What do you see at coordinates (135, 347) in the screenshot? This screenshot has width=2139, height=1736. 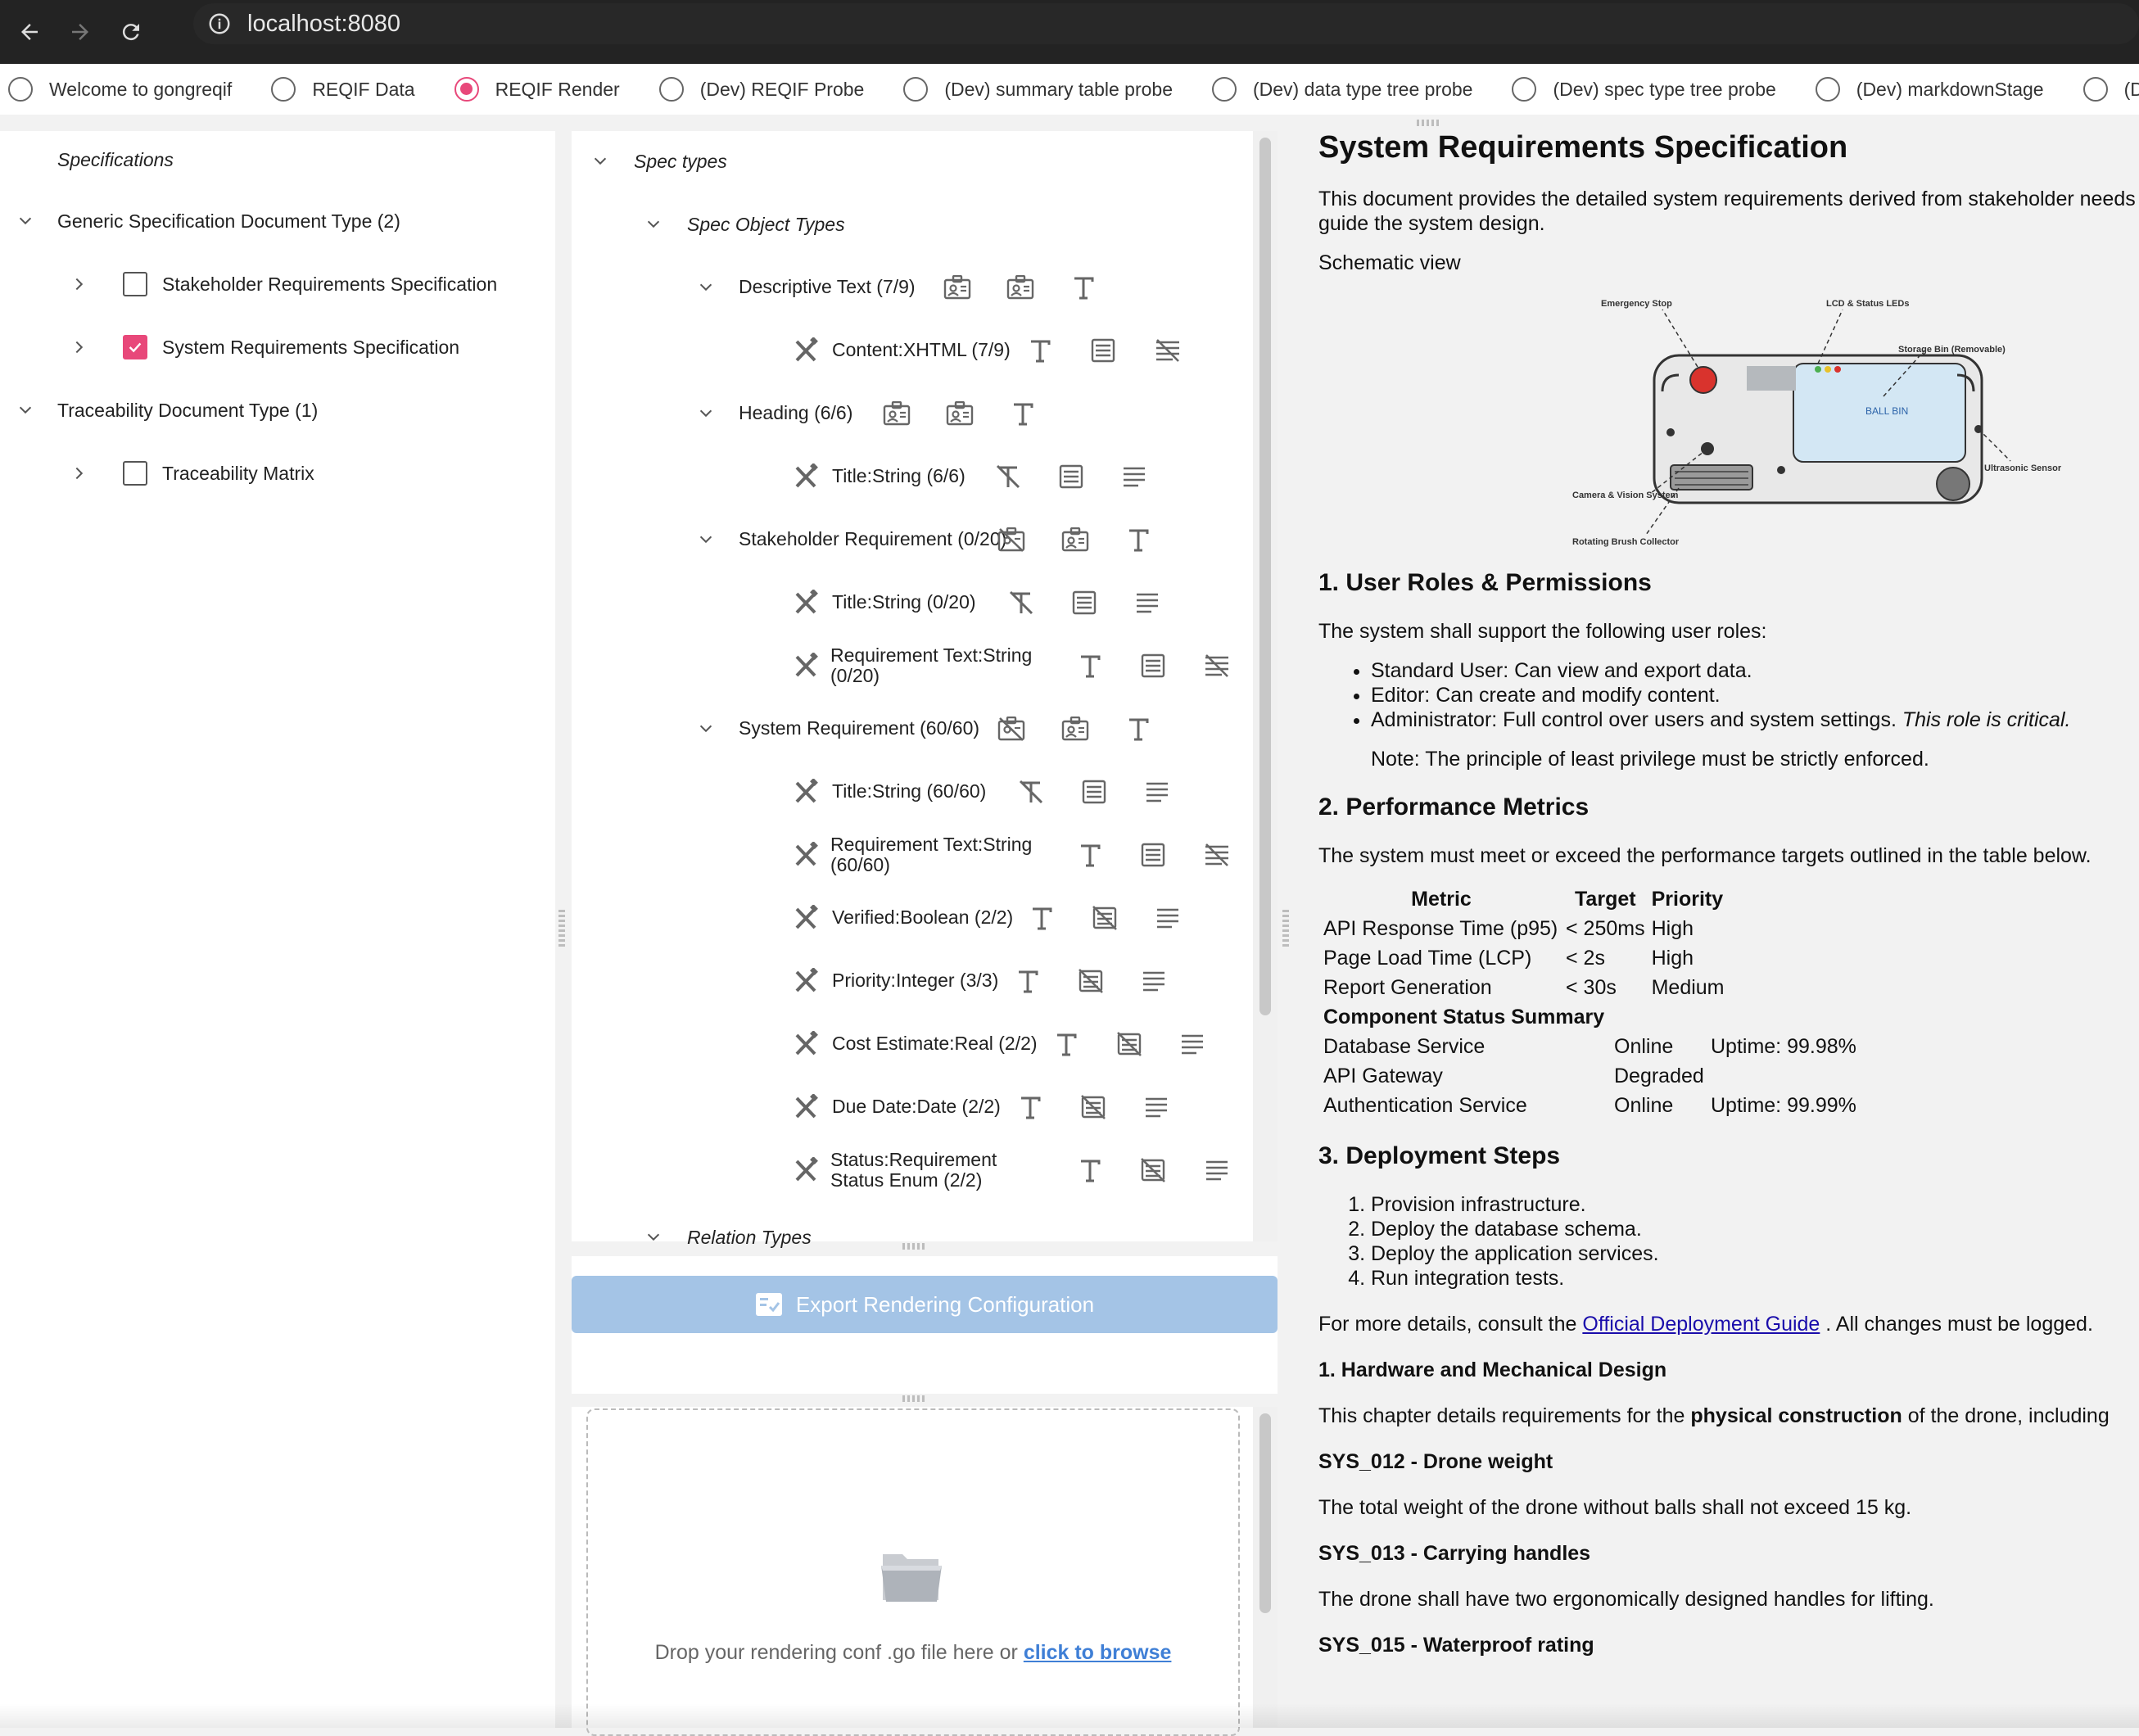 I see `checkbox-checked` at bounding box center [135, 347].